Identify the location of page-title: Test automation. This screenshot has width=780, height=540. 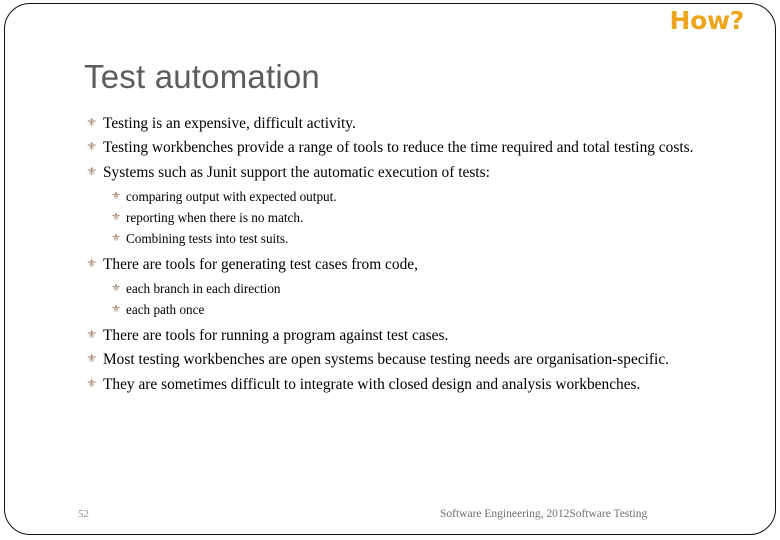
(202, 76).